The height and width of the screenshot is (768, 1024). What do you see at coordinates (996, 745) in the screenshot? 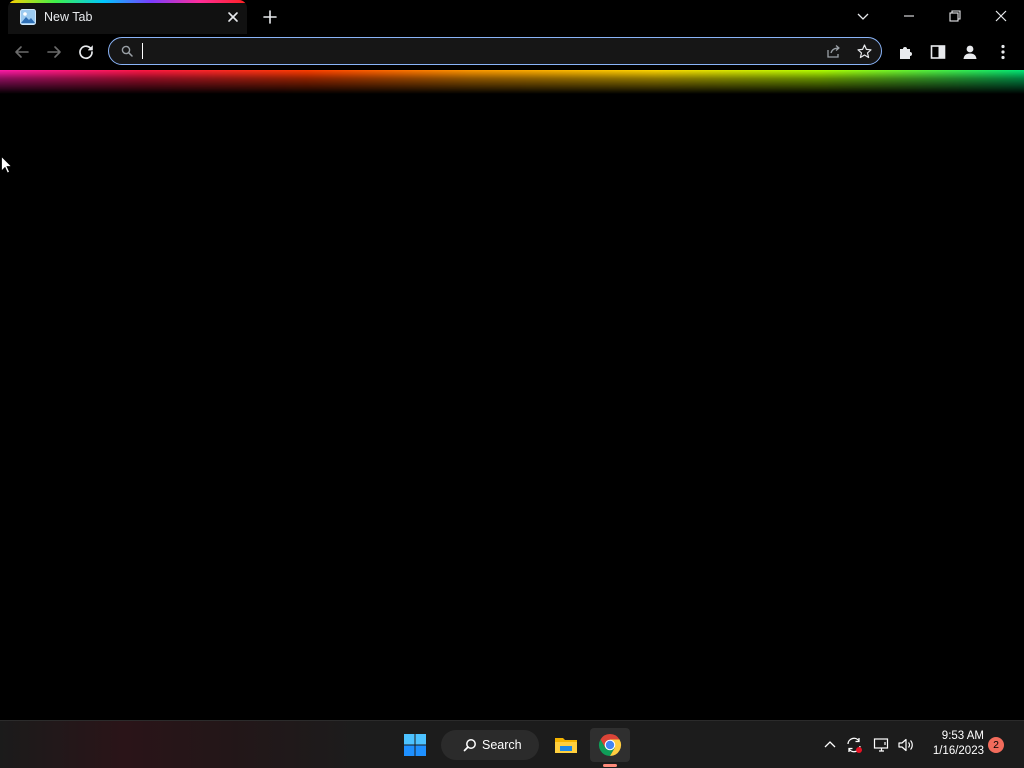
I see `notification-count-badge: 2` at bounding box center [996, 745].